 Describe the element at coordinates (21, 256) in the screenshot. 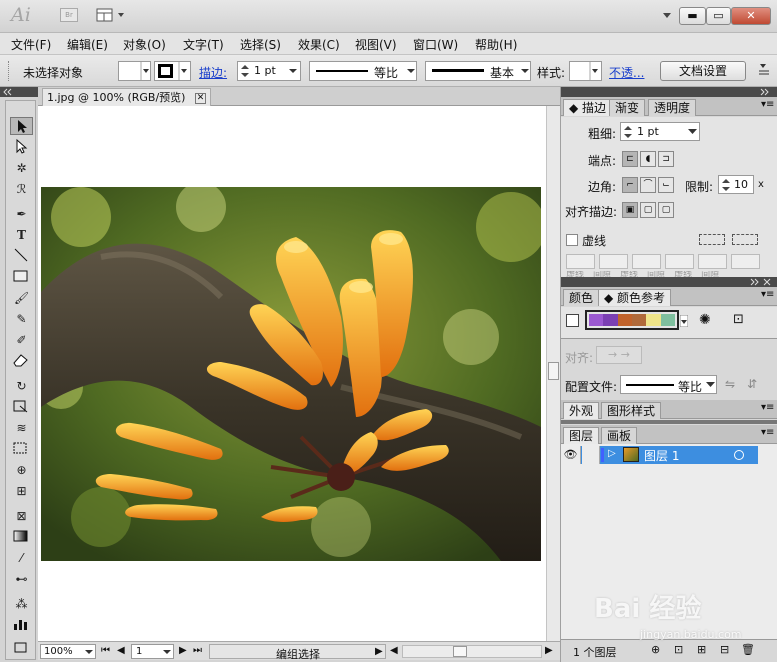

I see `line-tool-icon` at that location.